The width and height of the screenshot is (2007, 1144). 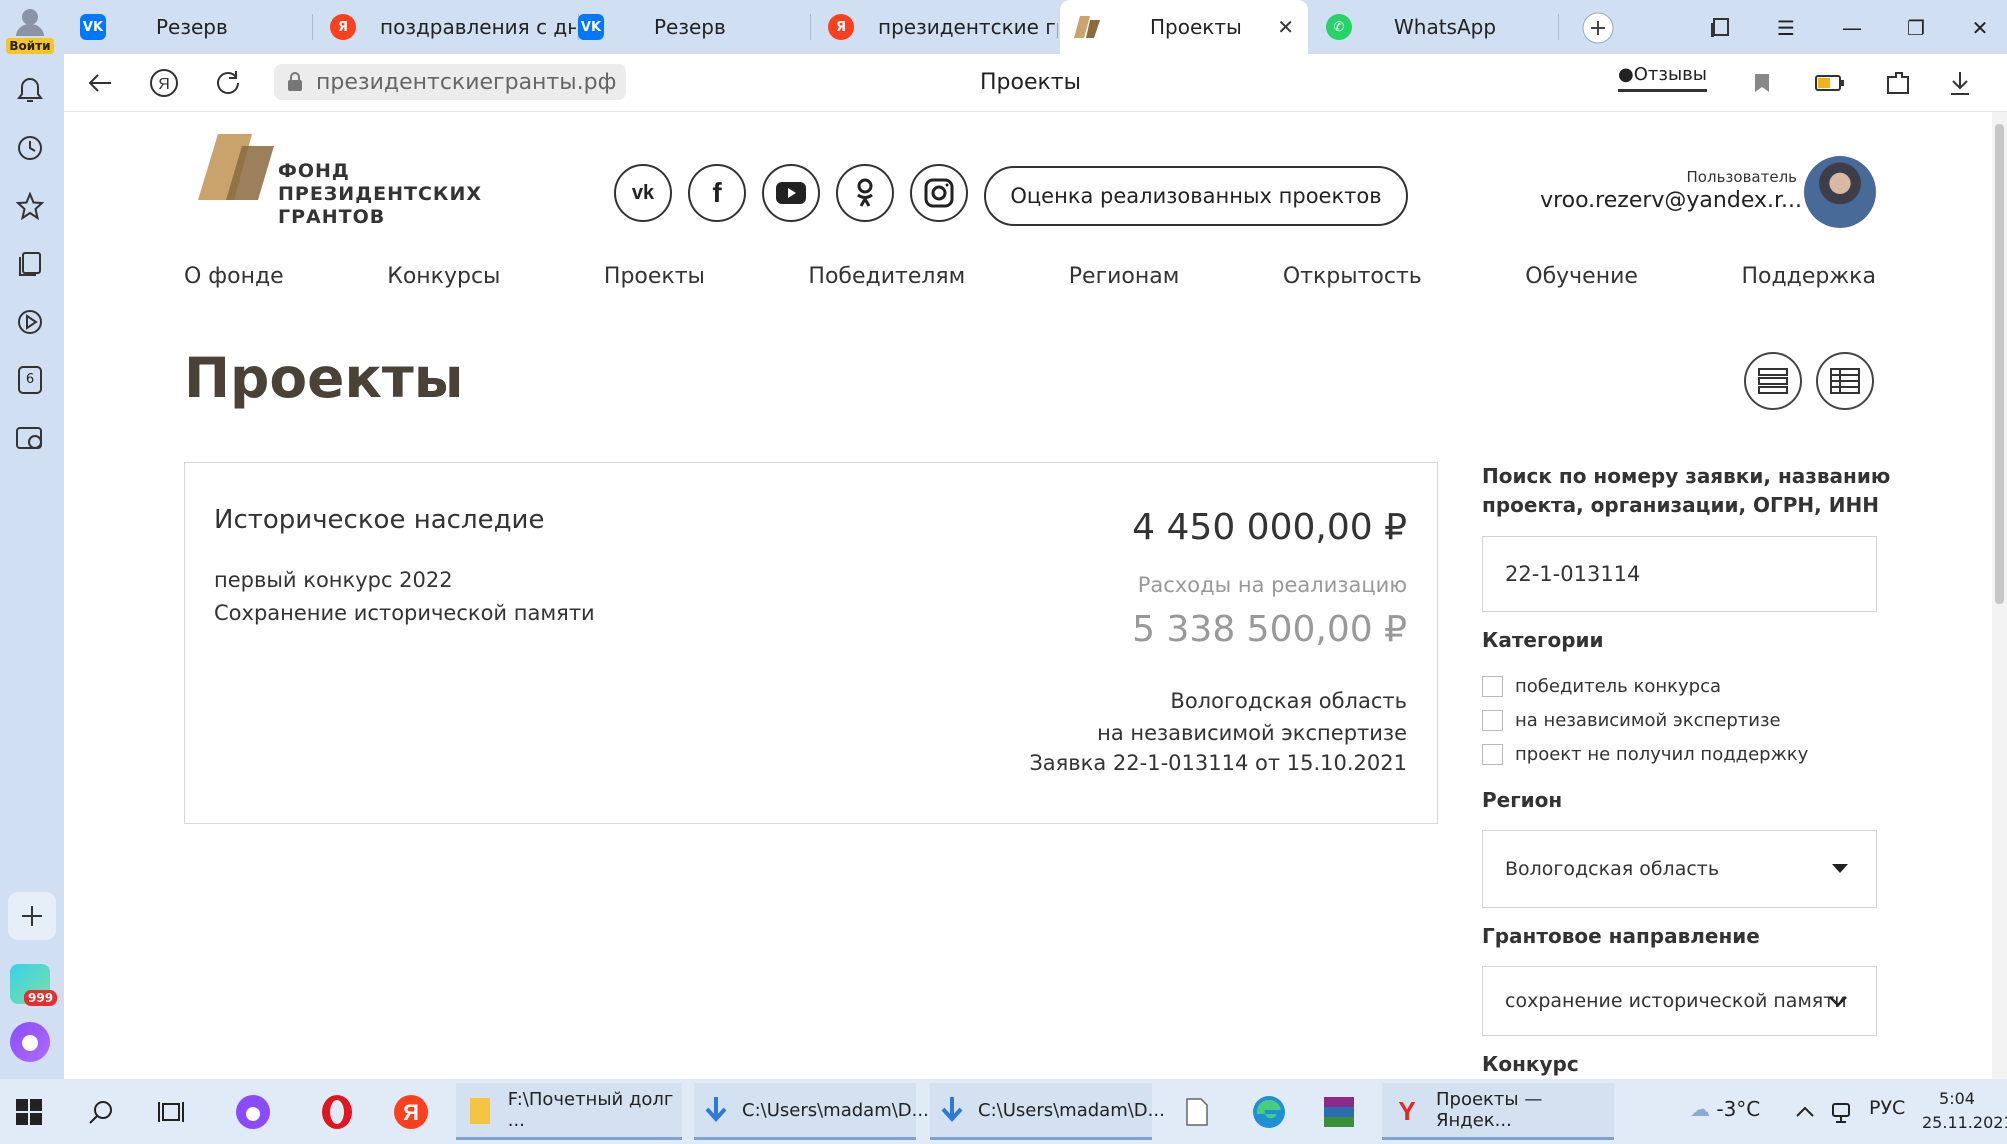 What do you see at coordinates (1679, 574) in the screenshot?
I see `search-input: 22-1-013114` at bounding box center [1679, 574].